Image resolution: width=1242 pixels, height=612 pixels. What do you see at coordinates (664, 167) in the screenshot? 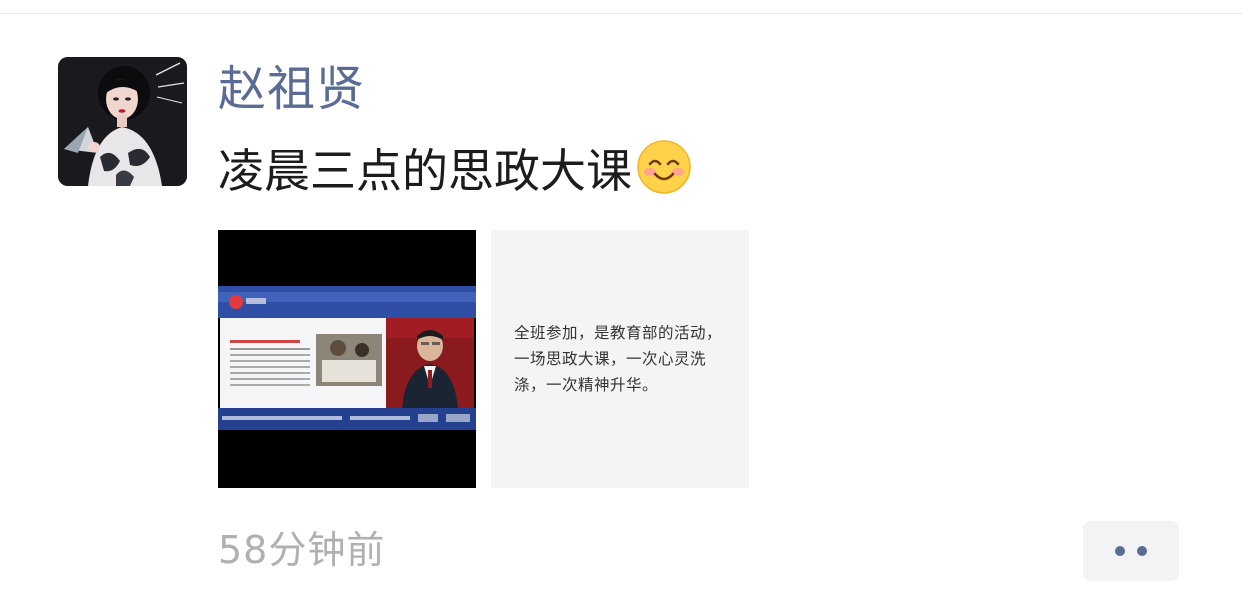
I see `smiling-face-icon` at bounding box center [664, 167].